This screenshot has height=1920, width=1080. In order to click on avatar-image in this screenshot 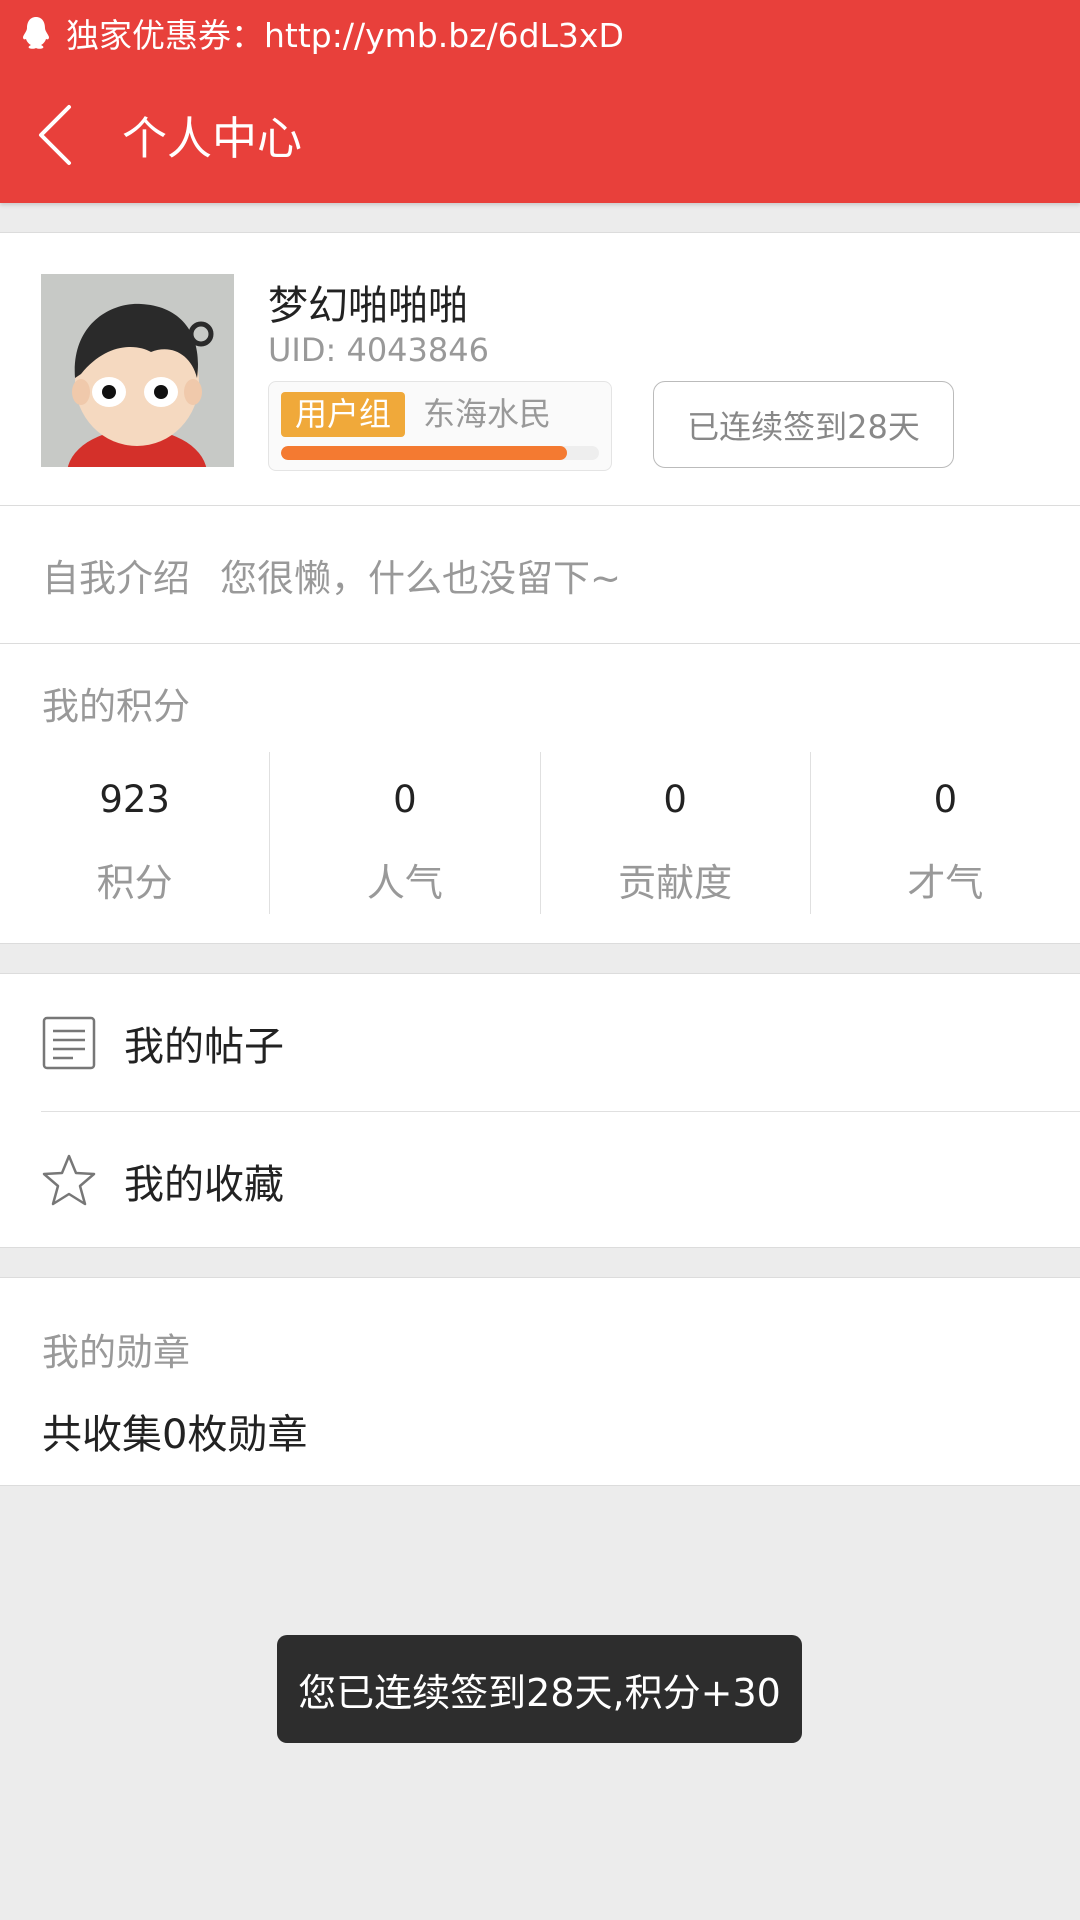, I will do `click(137, 370)`.